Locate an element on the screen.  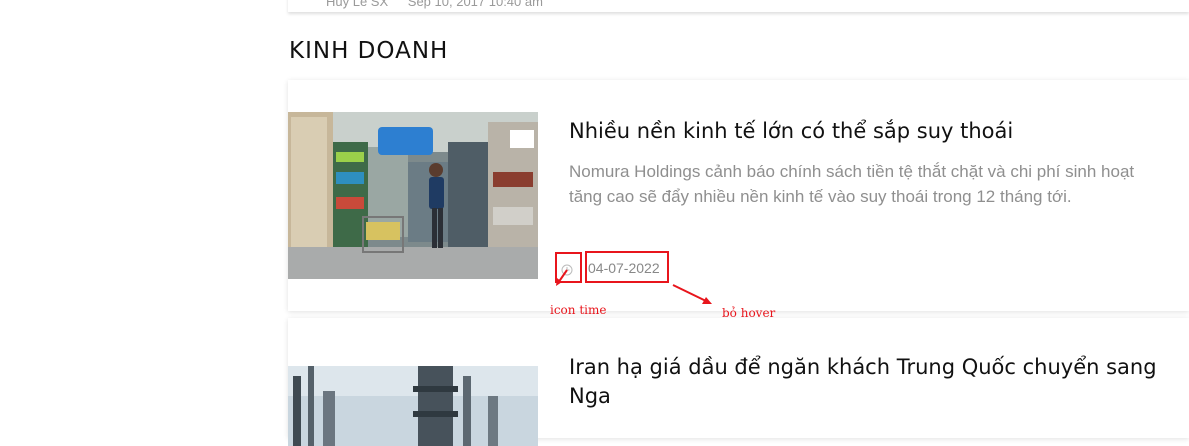
annotation-arrows is located at coordinates (634, 286).